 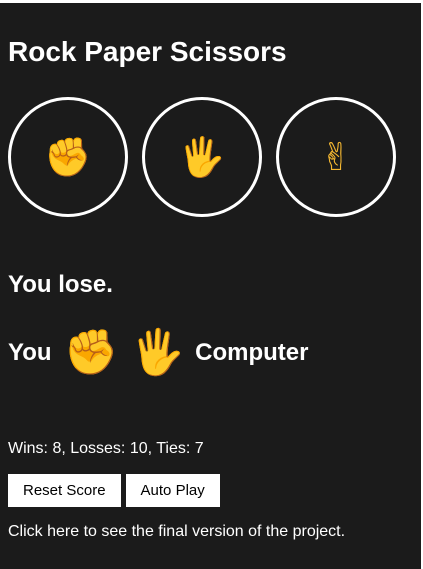 I want to click on score-text: Wins: 8, Losses: 10, Ties: 7, so click(x=106, y=448).